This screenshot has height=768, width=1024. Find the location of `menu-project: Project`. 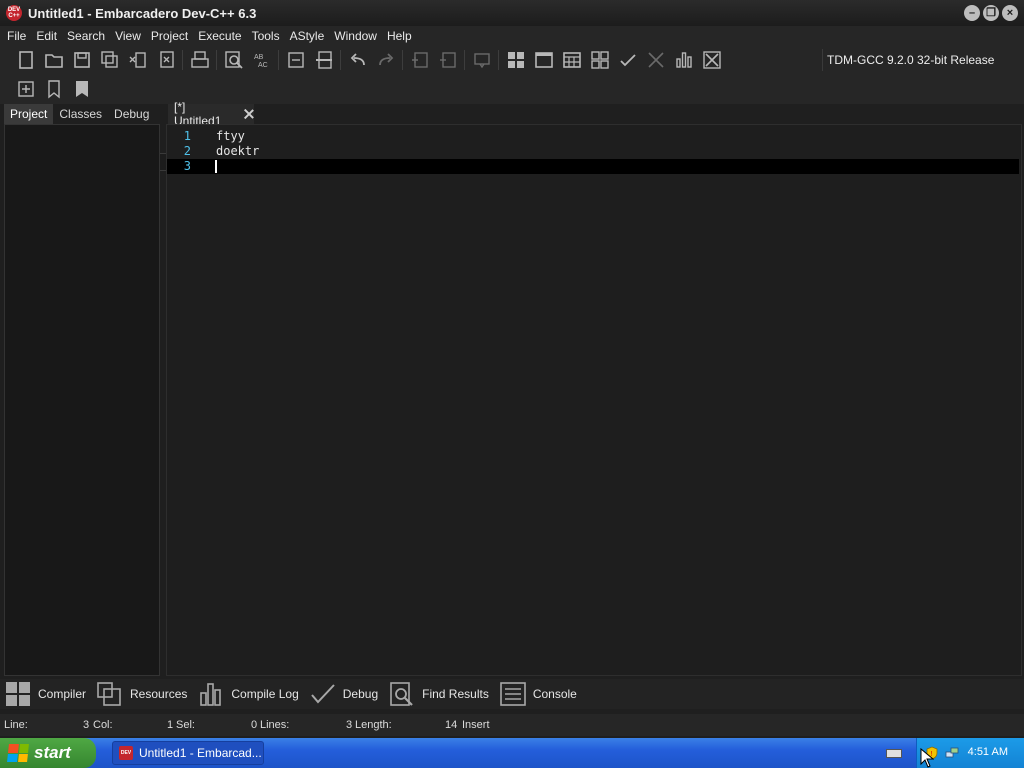

menu-project: Project is located at coordinates (169, 36).